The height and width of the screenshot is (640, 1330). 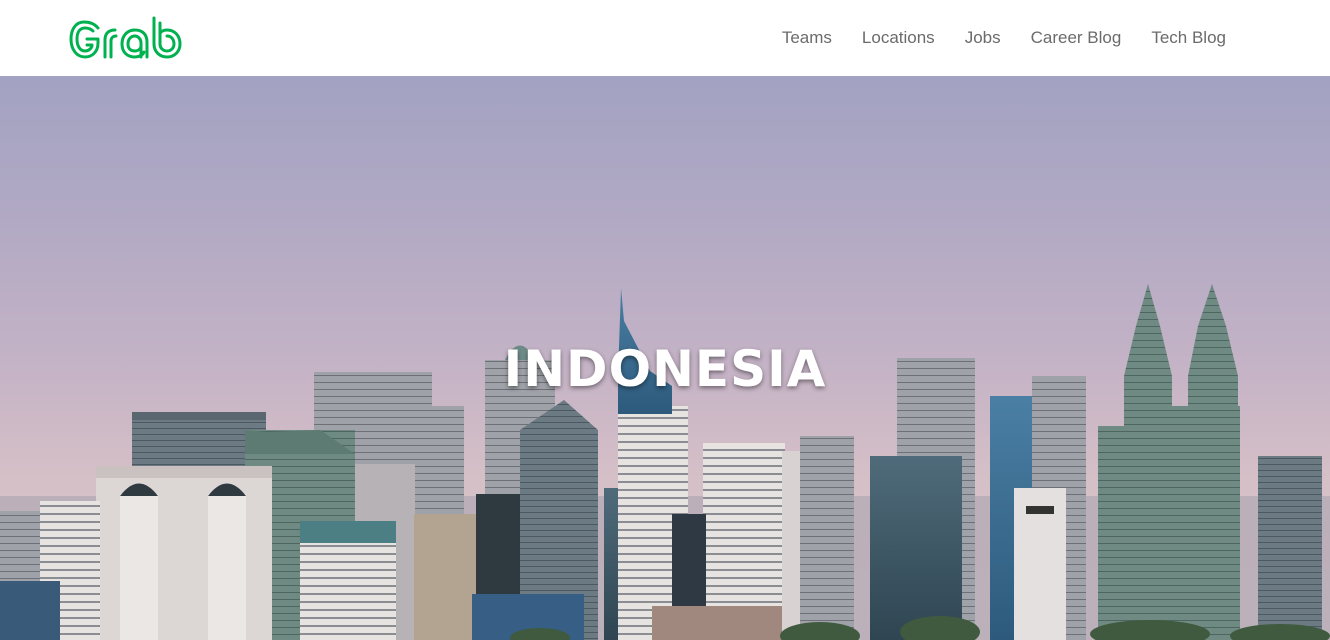 I want to click on hero-title: INDONESIA, so click(x=665, y=369).